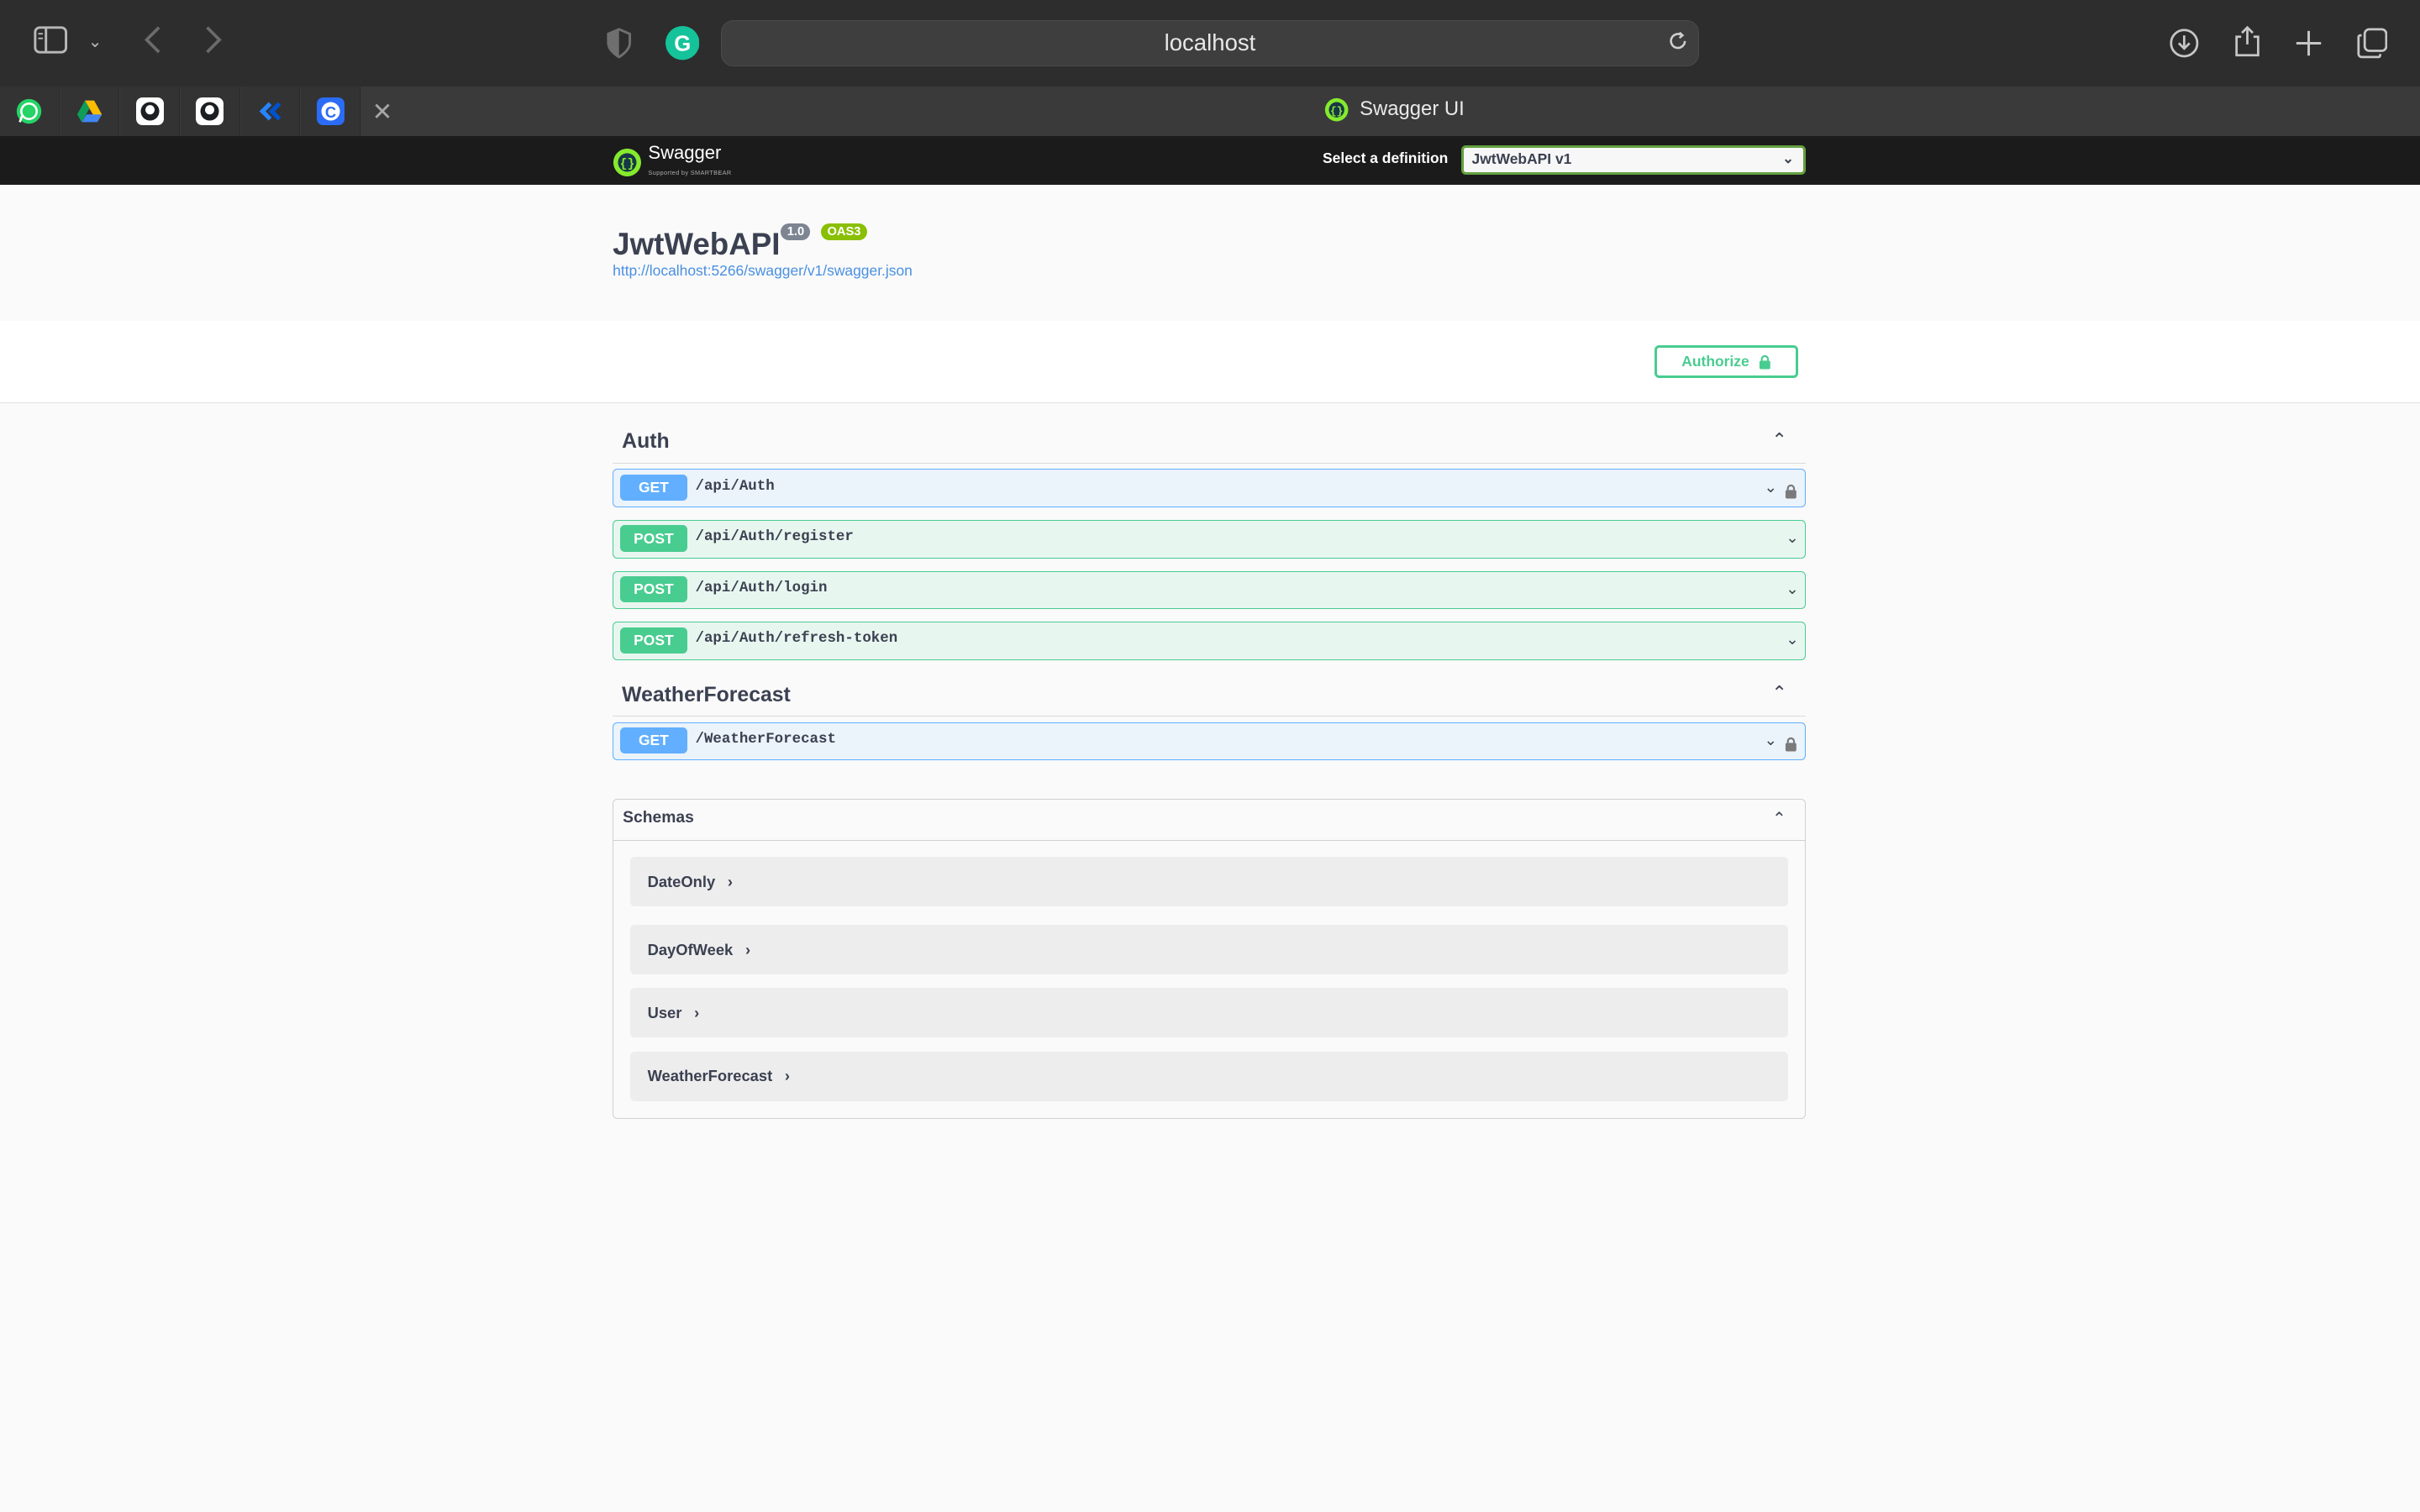 This screenshot has height=1512, width=2420. I want to click on url-text: localhost, so click(1210, 42).